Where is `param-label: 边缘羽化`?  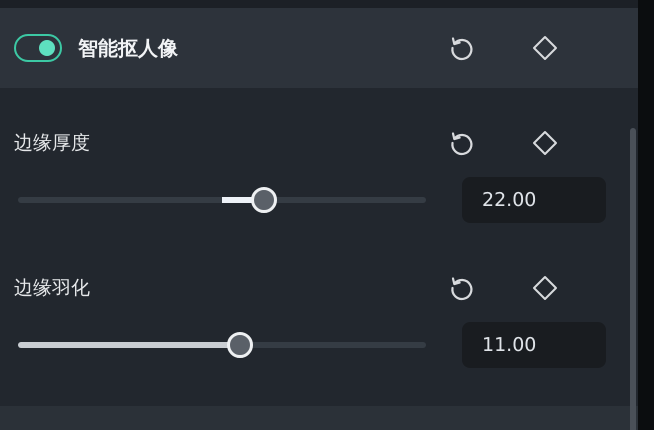 param-label: 边缘羽化 is located at coordinates (52, 288).